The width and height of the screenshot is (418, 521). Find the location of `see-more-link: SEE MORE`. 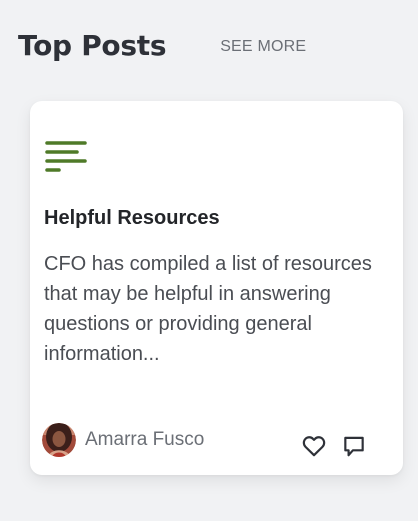

see-more-link: SEE MORE is located at coordinates (263, 47).